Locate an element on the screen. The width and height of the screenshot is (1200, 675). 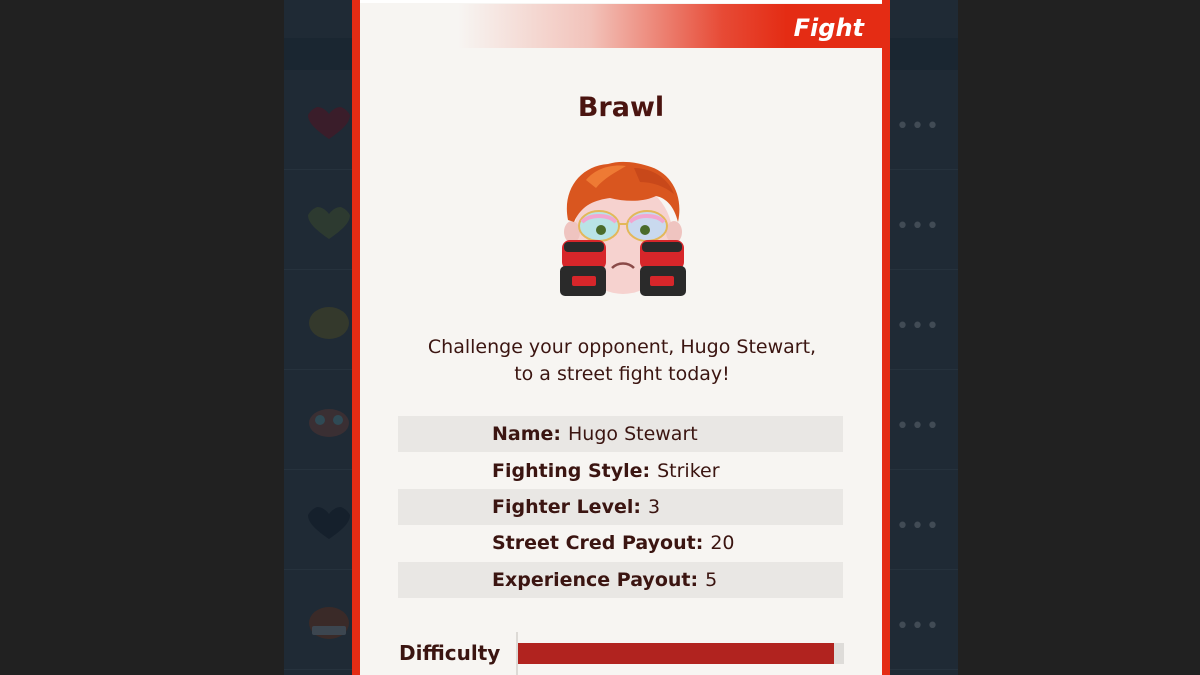
stat-row-street-cred-payout: Street Cred Payout: 20 is located at coordinates (620, 543).